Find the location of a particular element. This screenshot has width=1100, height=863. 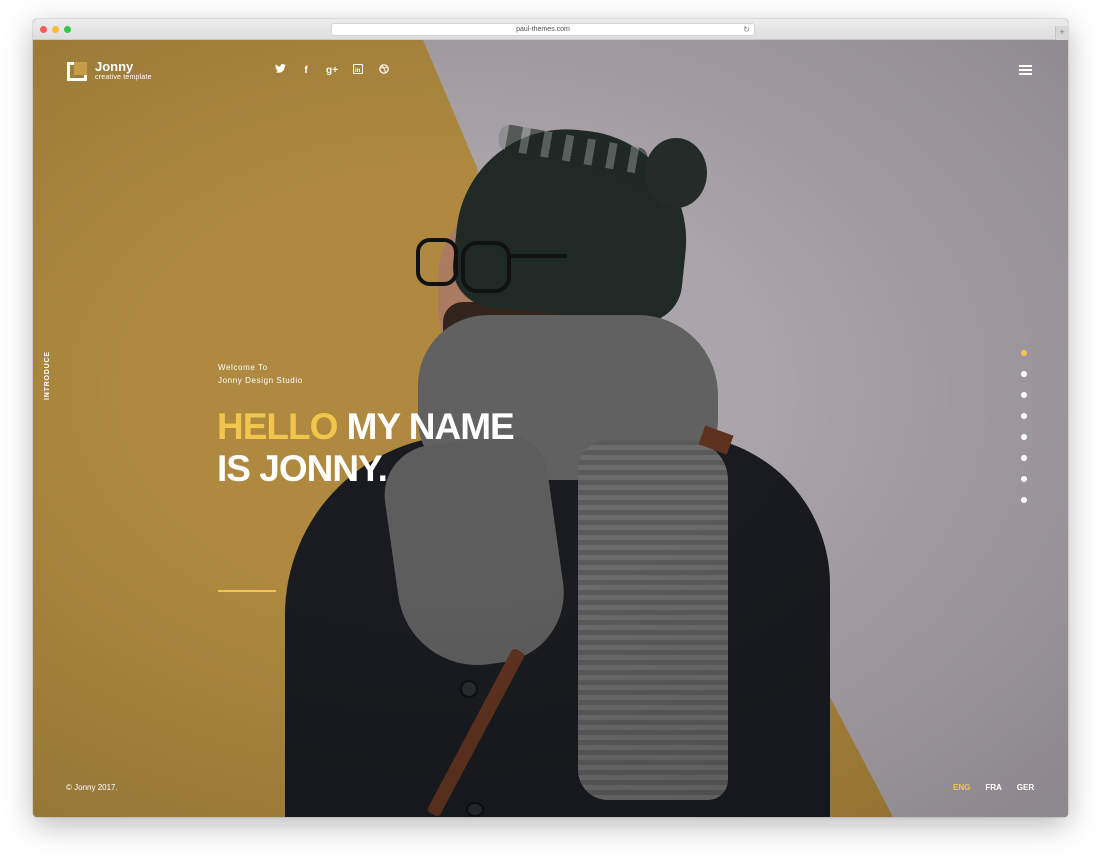

google-plus-icon: g+ is located at coordinates (332, 71).